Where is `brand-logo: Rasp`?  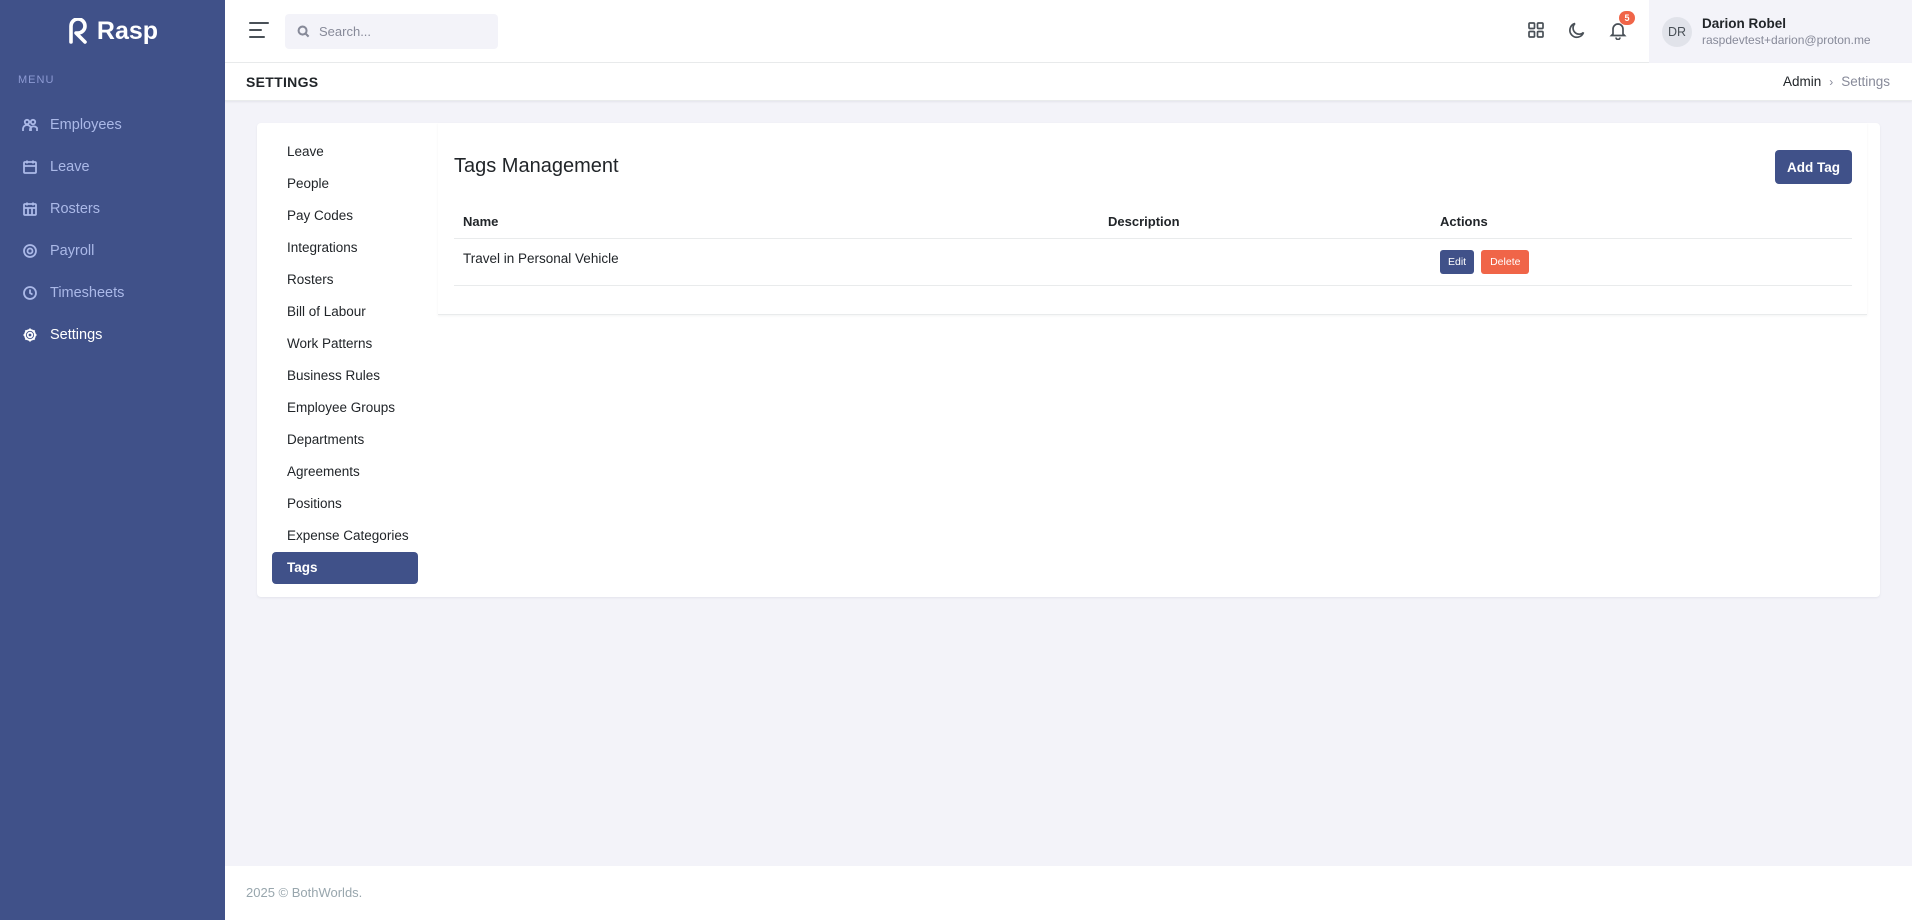 brand-logo: Rasp is located at coordinates (112, 31).